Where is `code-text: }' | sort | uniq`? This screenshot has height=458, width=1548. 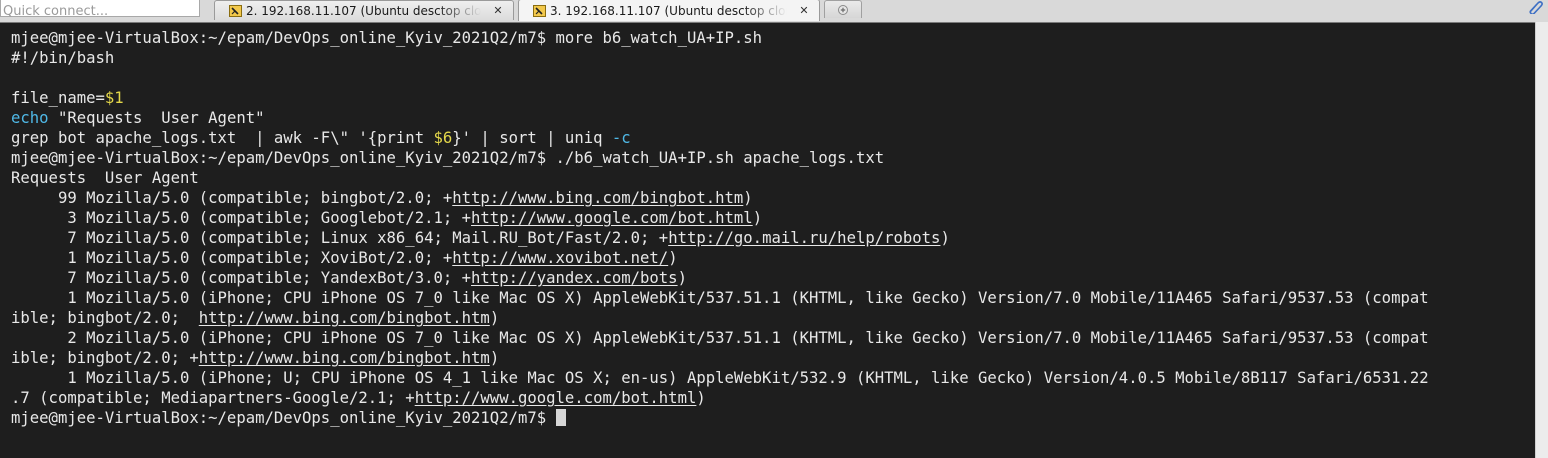
code-text: }' | sort | uniq is located at coordinates (532, 138).